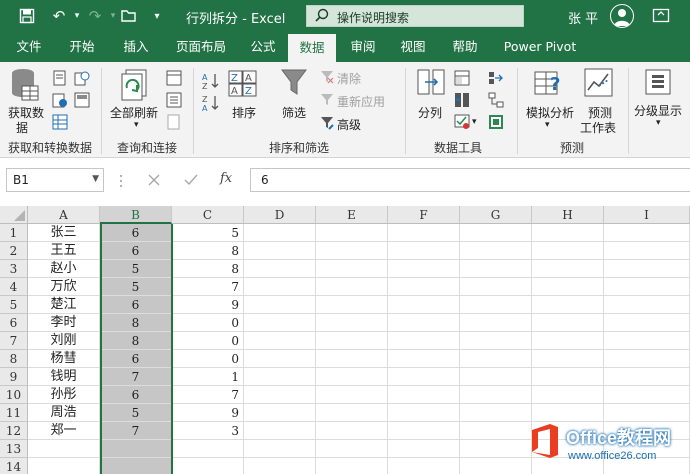 The image size is (690, 474). What do you see at coordinates (64, 251) in the screenshot?
I see `cell-a2: 王五` at bounding box center [64, 251].